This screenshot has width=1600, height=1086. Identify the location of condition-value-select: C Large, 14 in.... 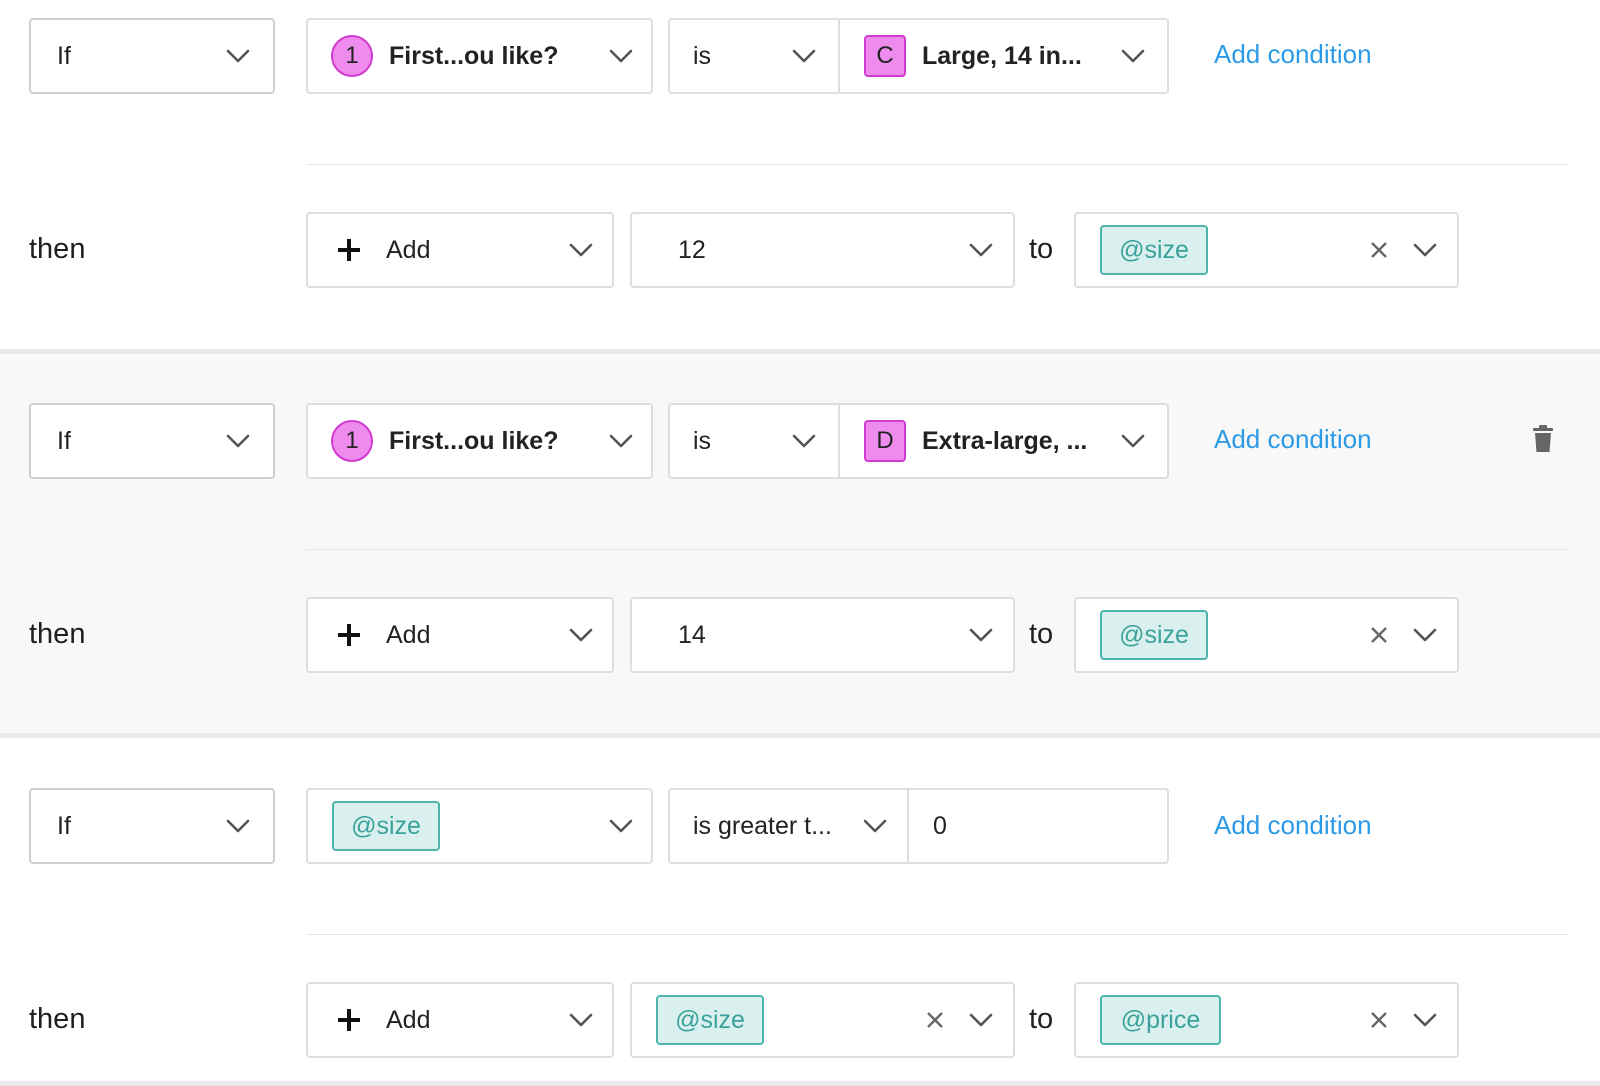
(1003, 56).